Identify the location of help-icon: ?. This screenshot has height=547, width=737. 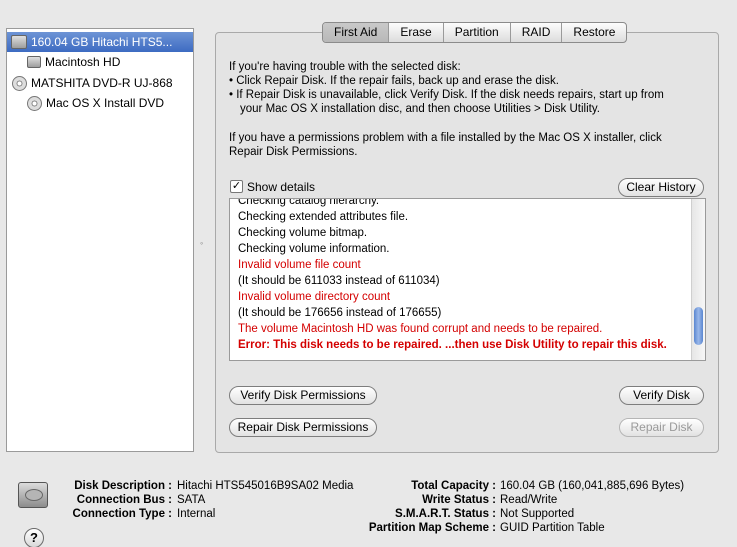
(34, 537).